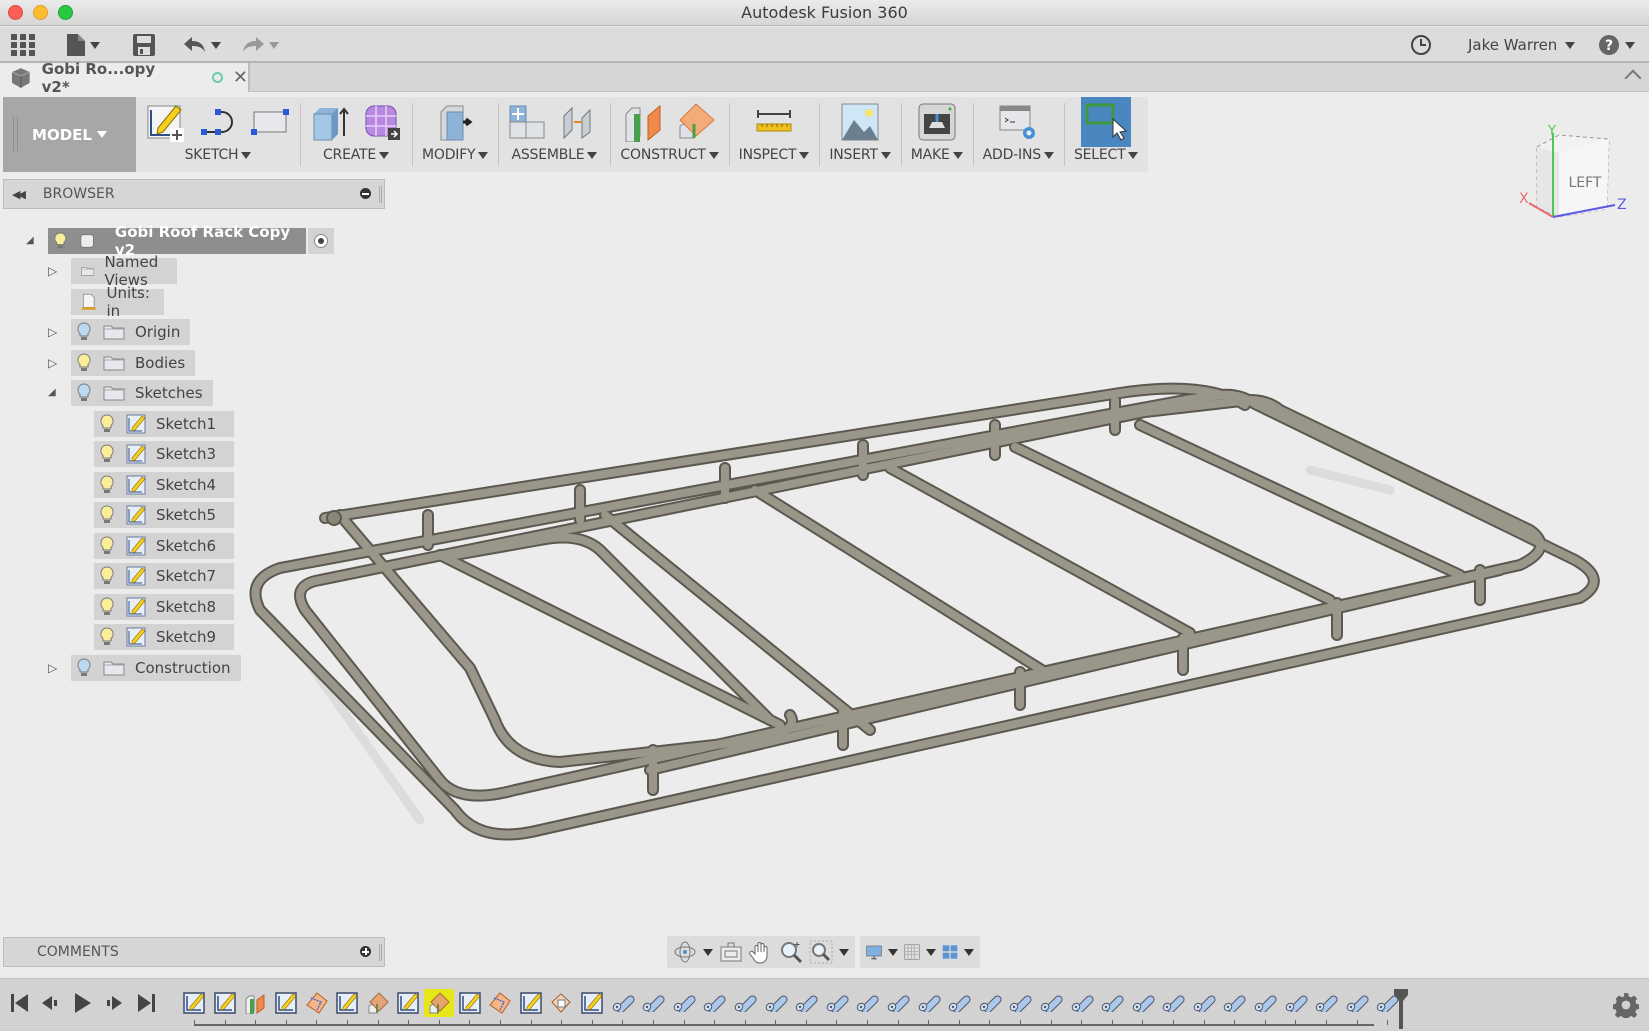  I want to click on timeline-offset-plane-icon, so click(255, 1007).